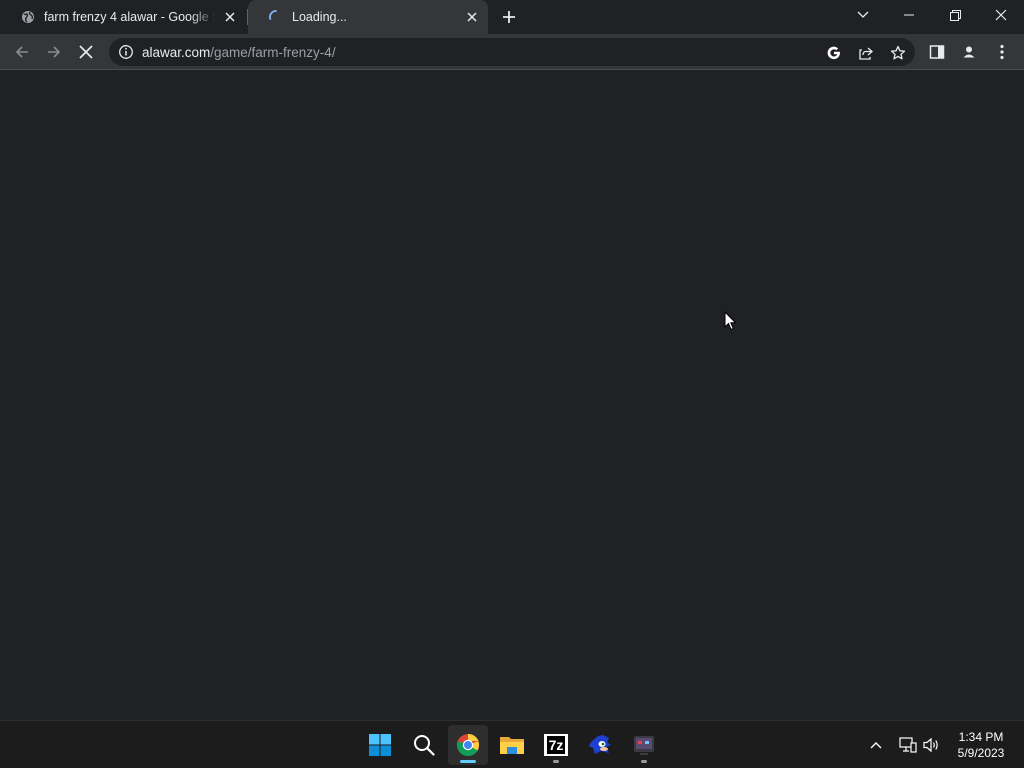  Describe the element at coordinates (898, 53) in the screenshot. I see `bookmark-star-icon` at that location.